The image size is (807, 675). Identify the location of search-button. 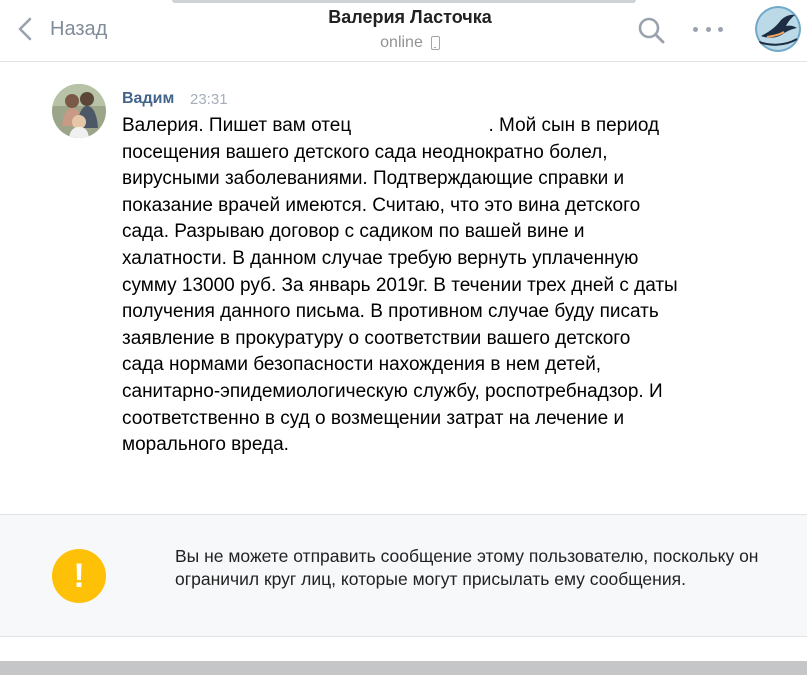
(651, 30).